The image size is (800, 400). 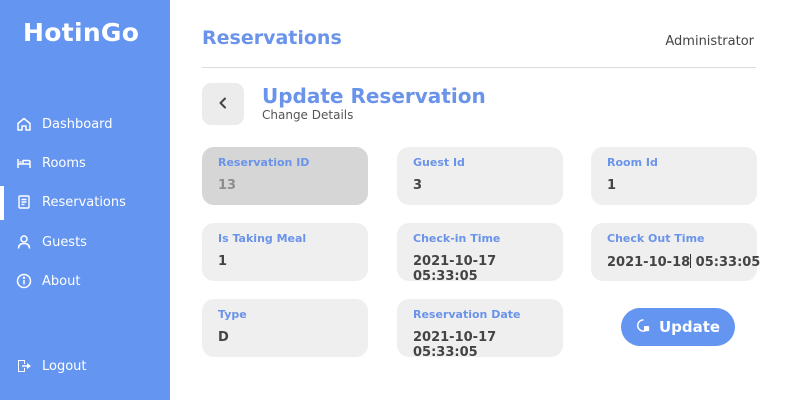 I want to click on room-id-field: Room Id 1, so click(x=674, y=176).